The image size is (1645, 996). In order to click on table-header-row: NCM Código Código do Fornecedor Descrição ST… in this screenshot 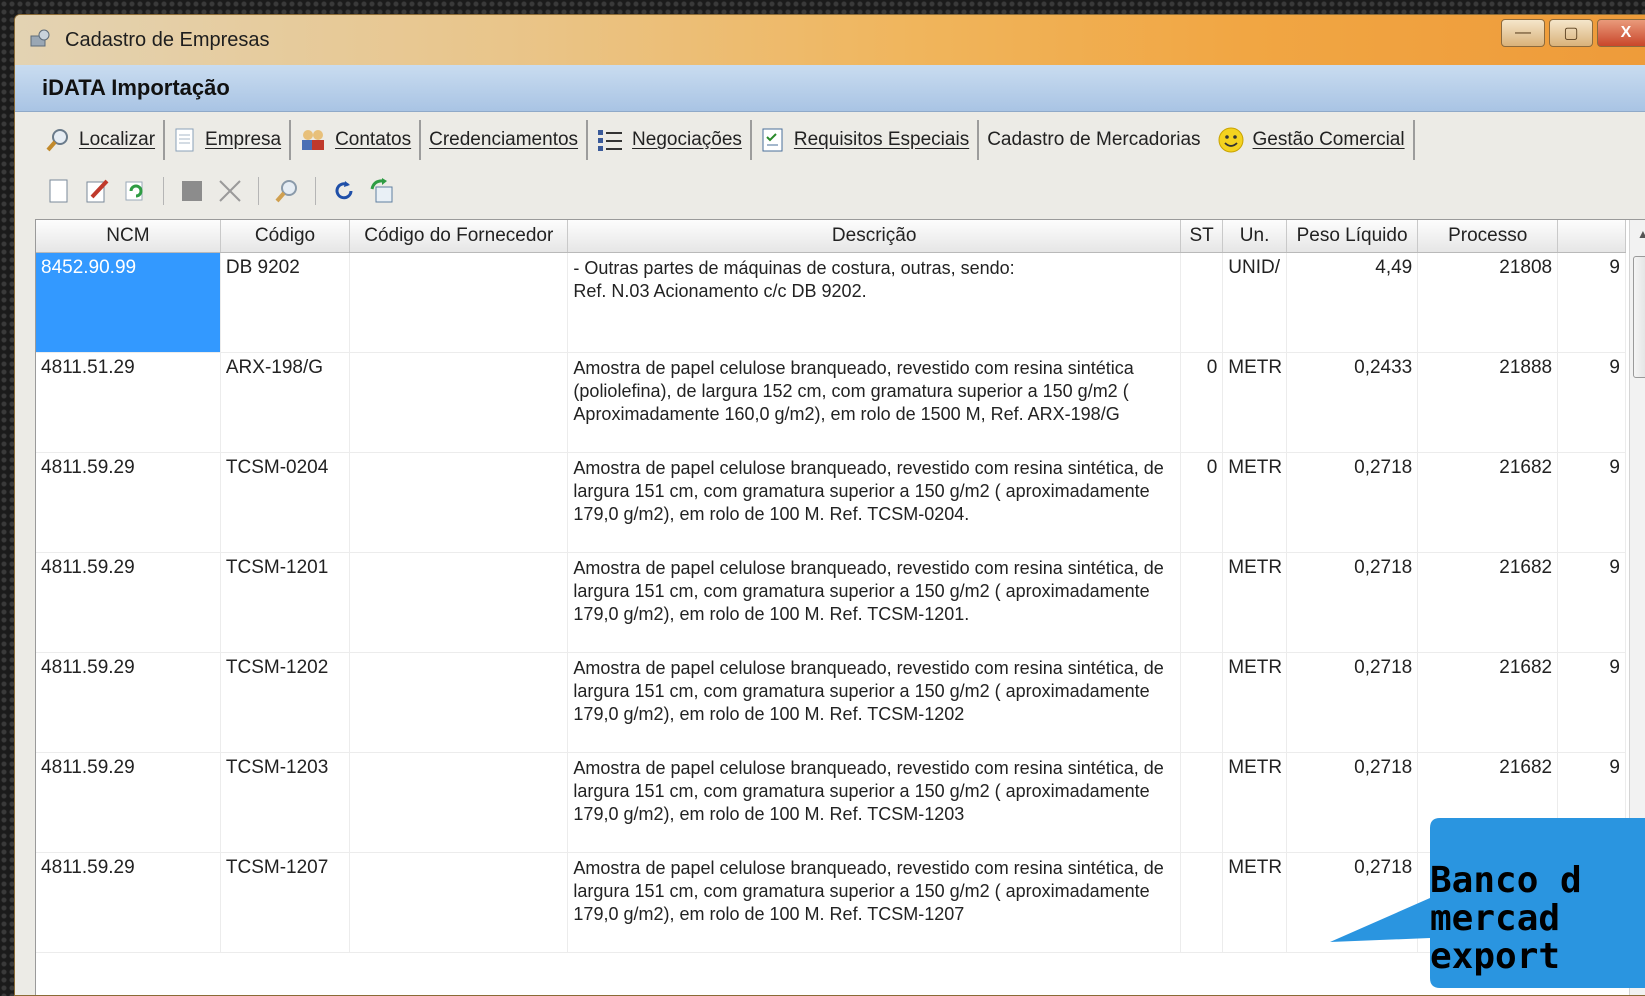, I will do `click(831, 236)`.